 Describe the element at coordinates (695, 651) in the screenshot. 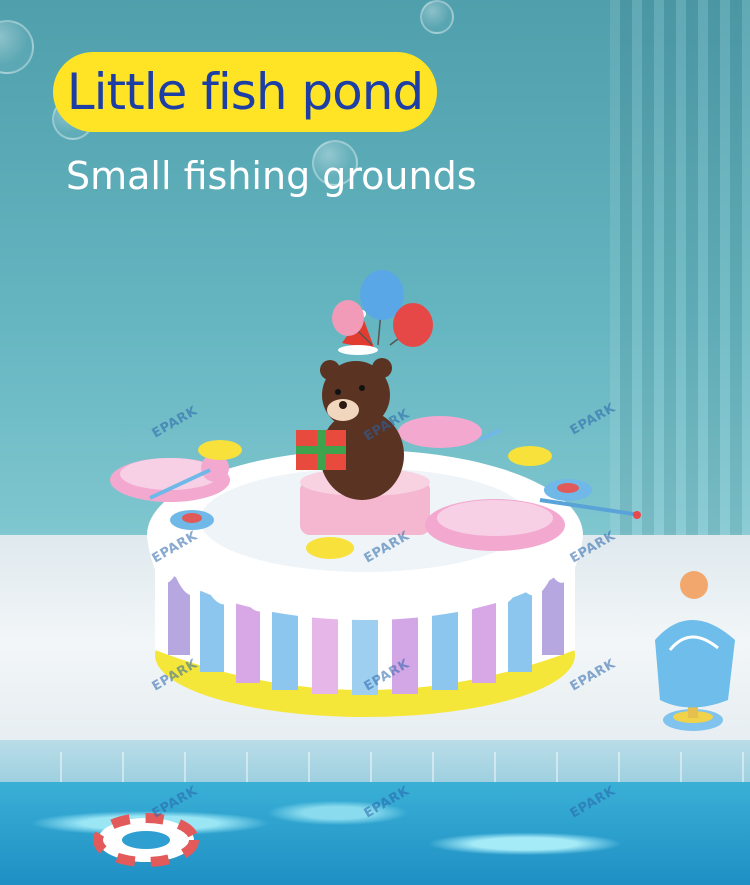

I see `side-lamp` at that location.